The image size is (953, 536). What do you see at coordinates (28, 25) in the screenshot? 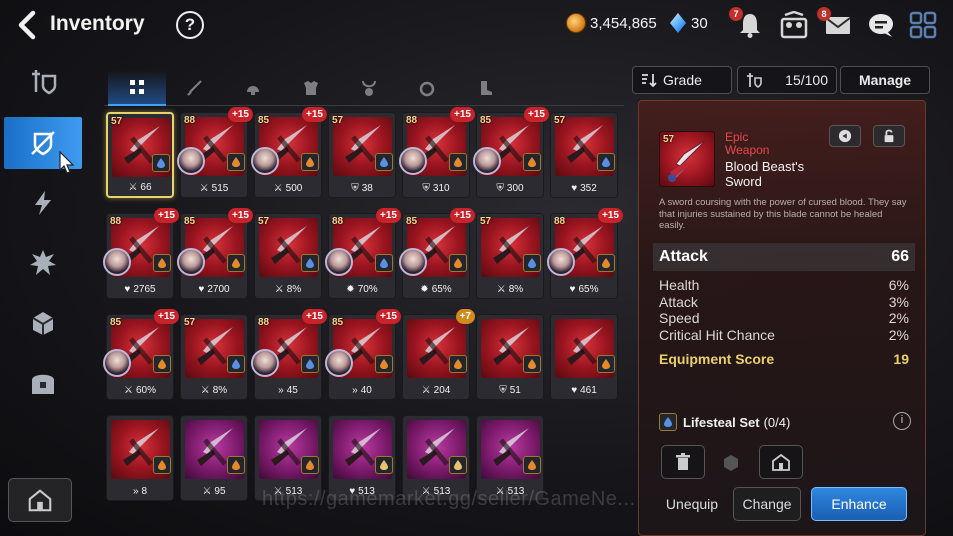
I see `back-arrow-icon` at bounding box center [28, 25].